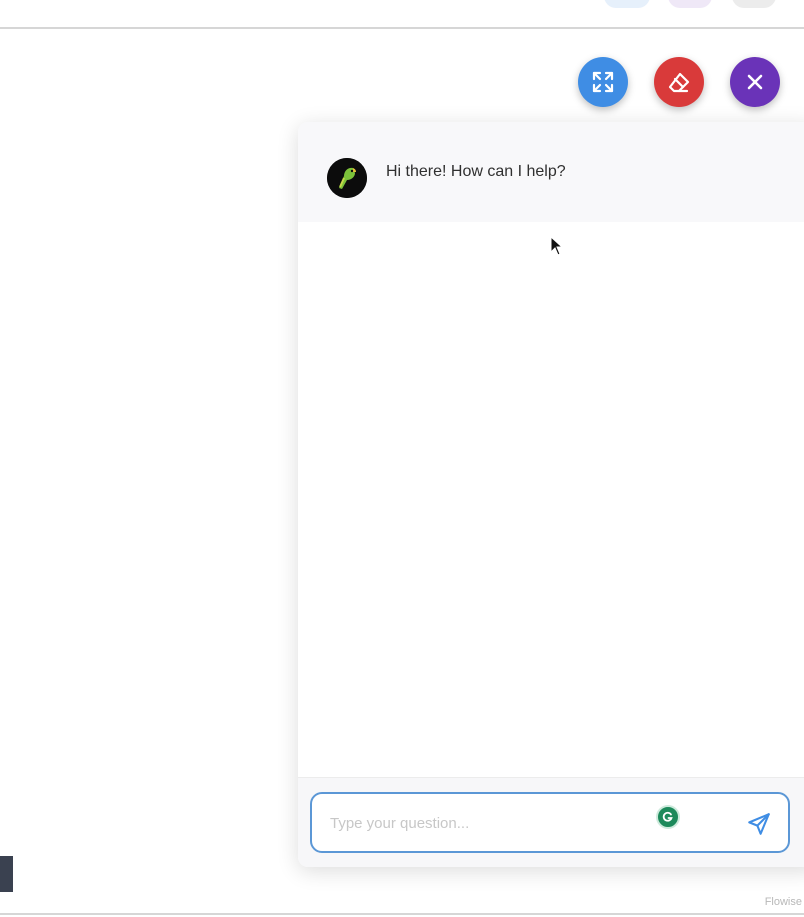 This screenshot has height=917, width=804. Describe the element at coordinates (557, 248) in the screenshot. I see `mouse-cursor-icon` at that location.